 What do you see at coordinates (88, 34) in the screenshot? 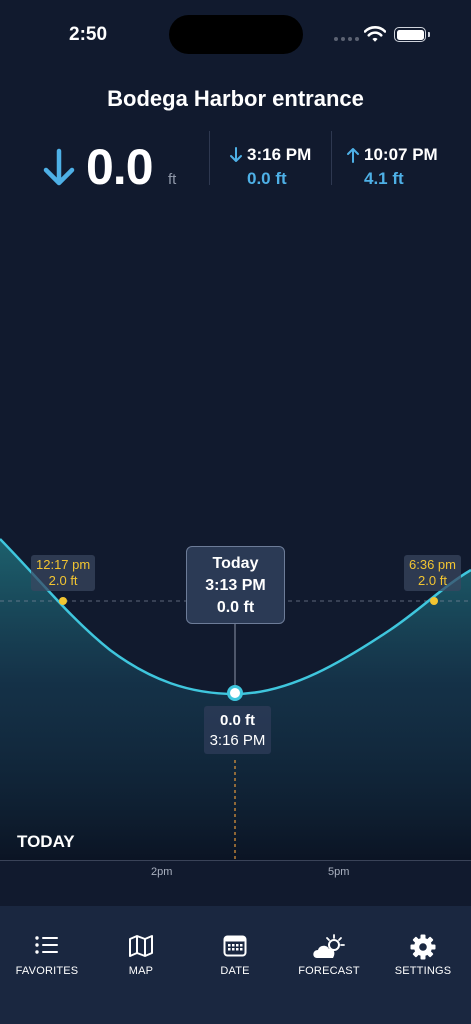
I see `status-time: 2:50` at bounding box center [88, 34].